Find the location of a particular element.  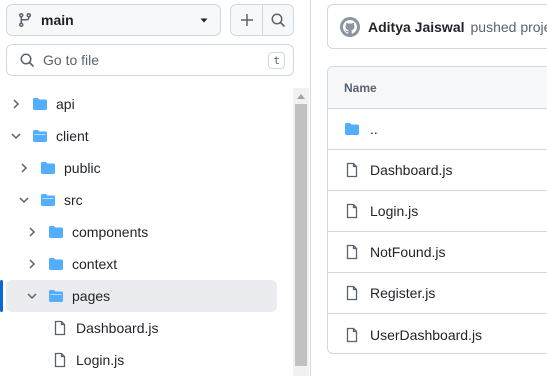

table-row: Dashboard.js is located at coordinates (437, 170).